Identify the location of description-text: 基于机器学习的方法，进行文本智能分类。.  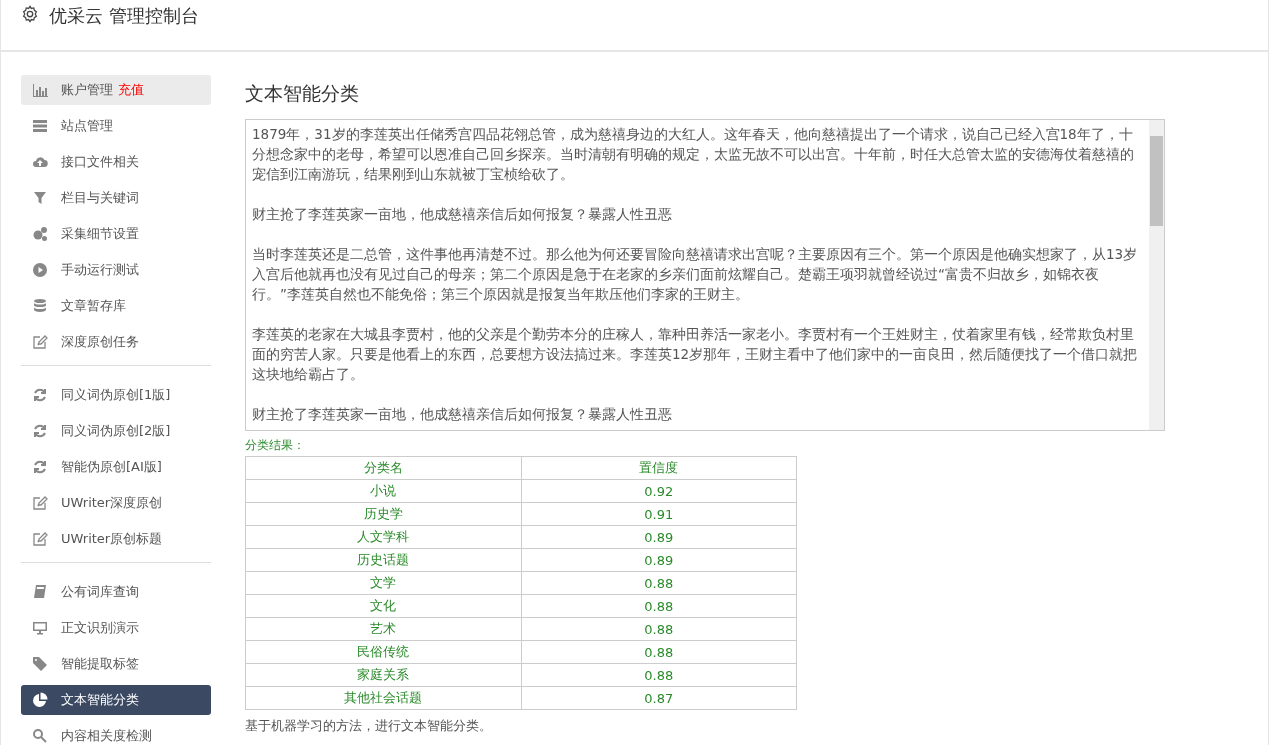
(369, 726).